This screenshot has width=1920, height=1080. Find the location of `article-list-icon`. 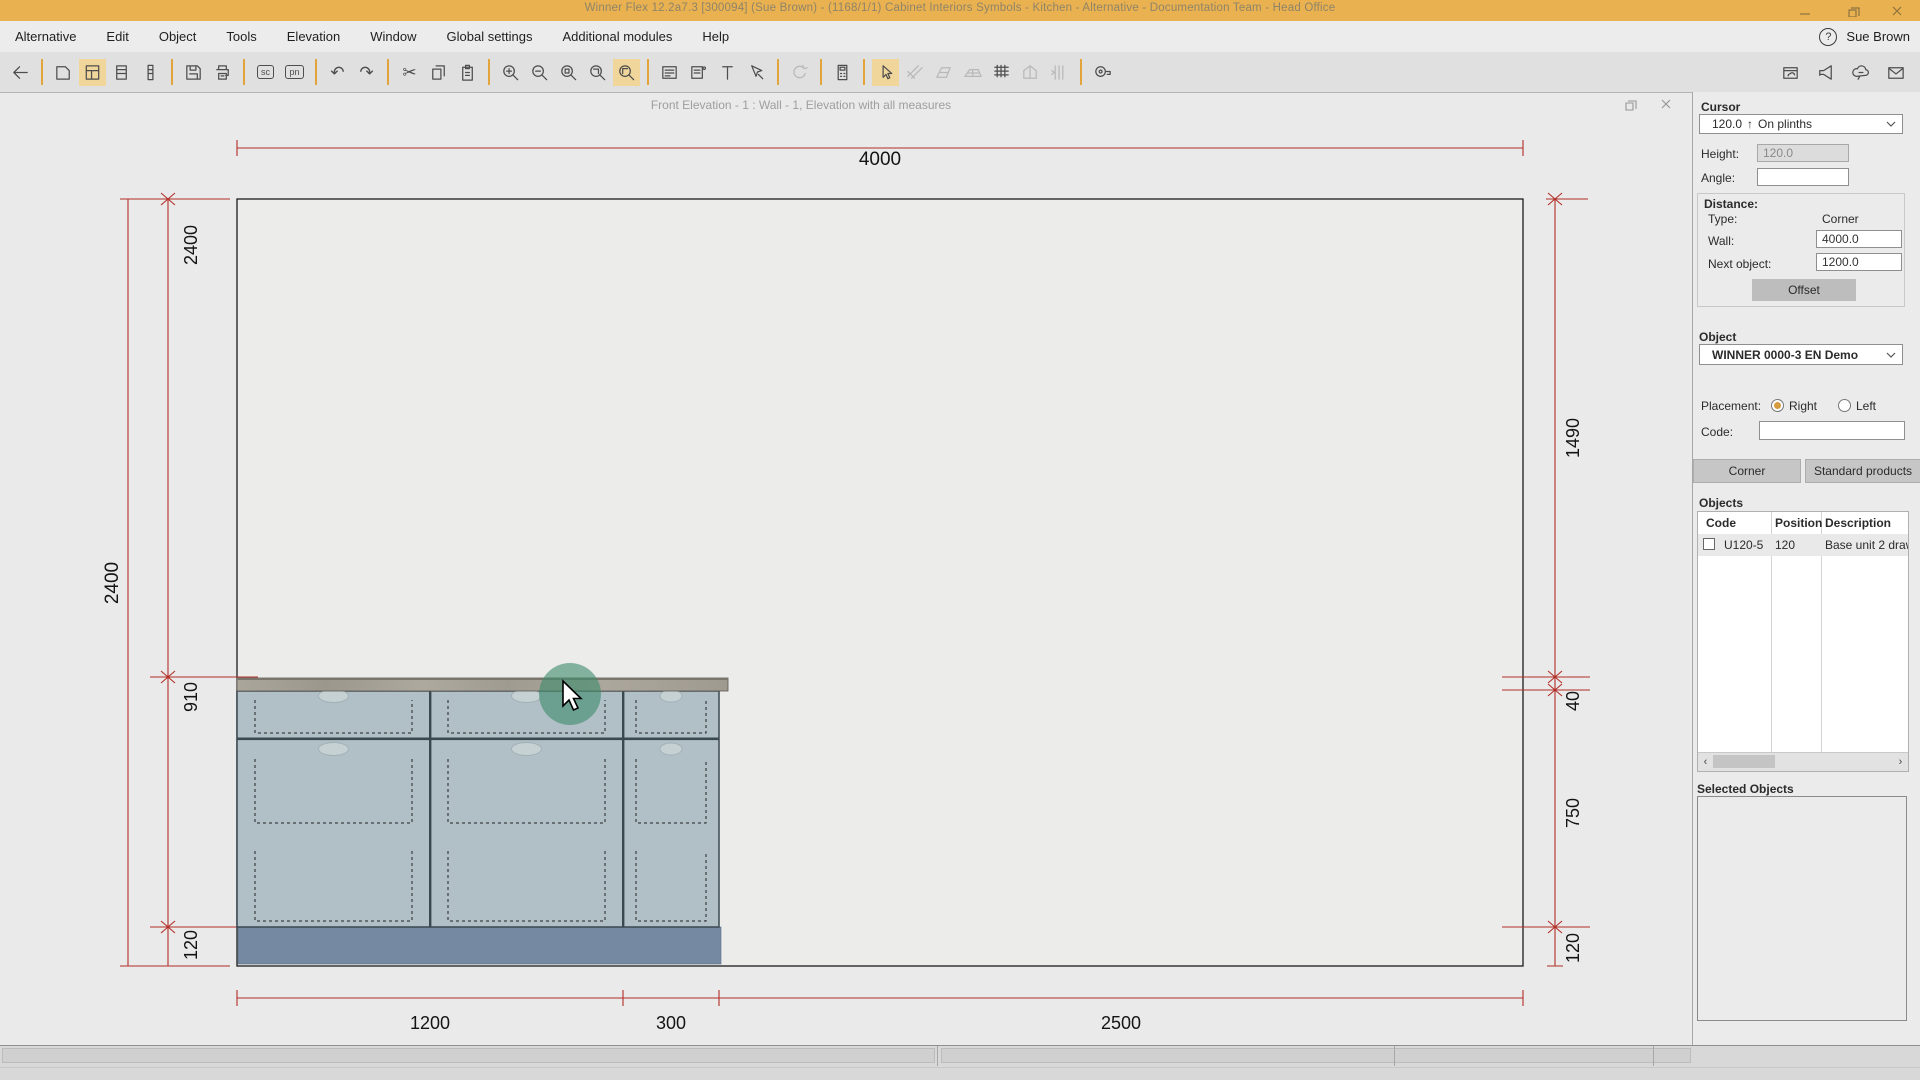

article-list-icon is located at coordinates (150, 72).